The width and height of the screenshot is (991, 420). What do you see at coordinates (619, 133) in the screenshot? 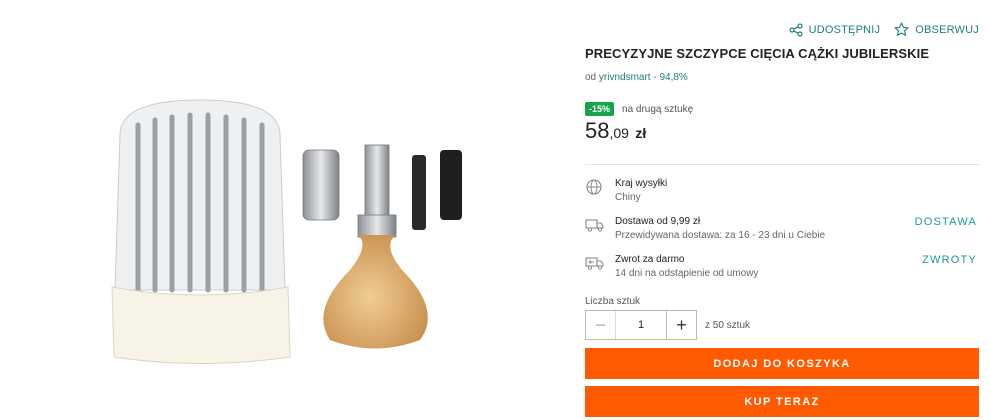
I see `price-fraction: ,09` at bounding box center [619, 133].